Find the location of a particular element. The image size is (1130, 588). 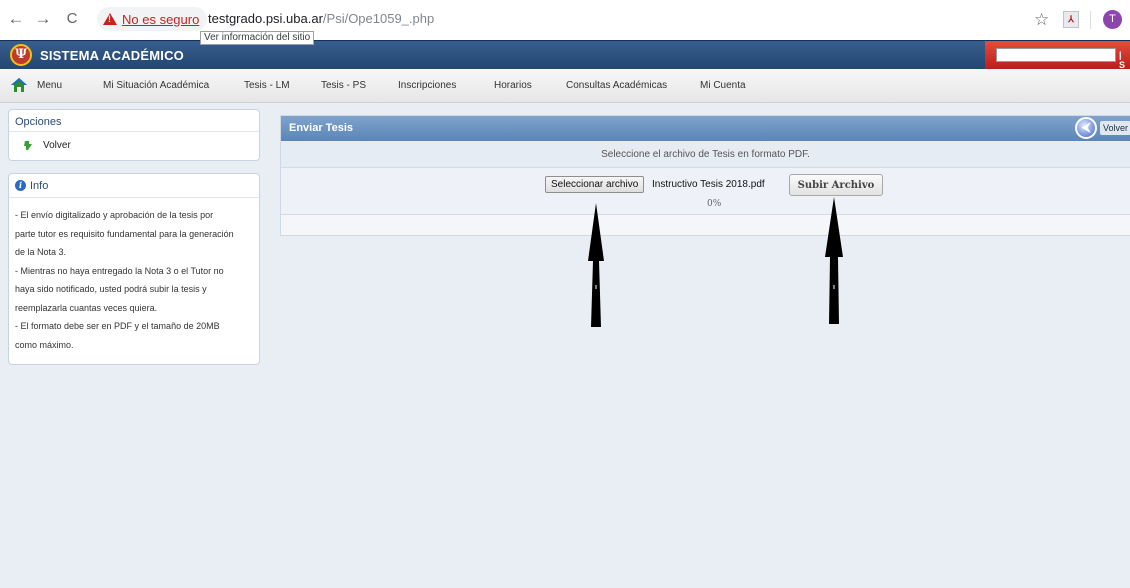

select-file-button: Seleccionar archivo is located at coordinates (595, 184).